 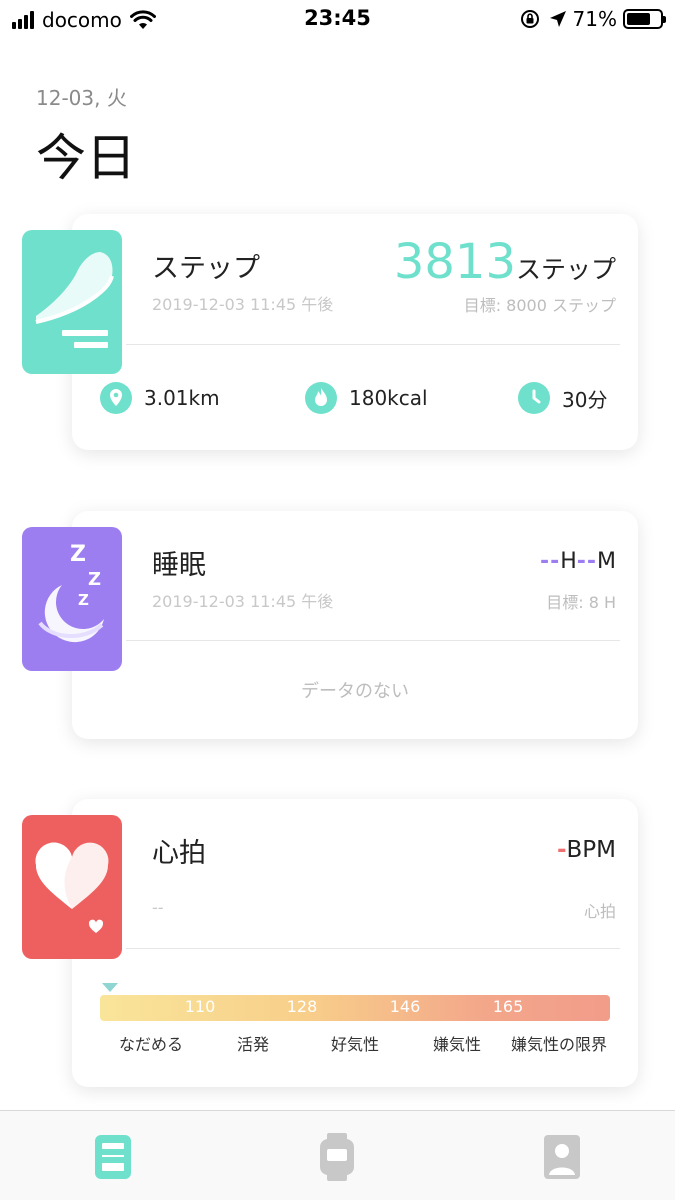 I want to click on duration-value: 30分, so click(x=585, y=399).